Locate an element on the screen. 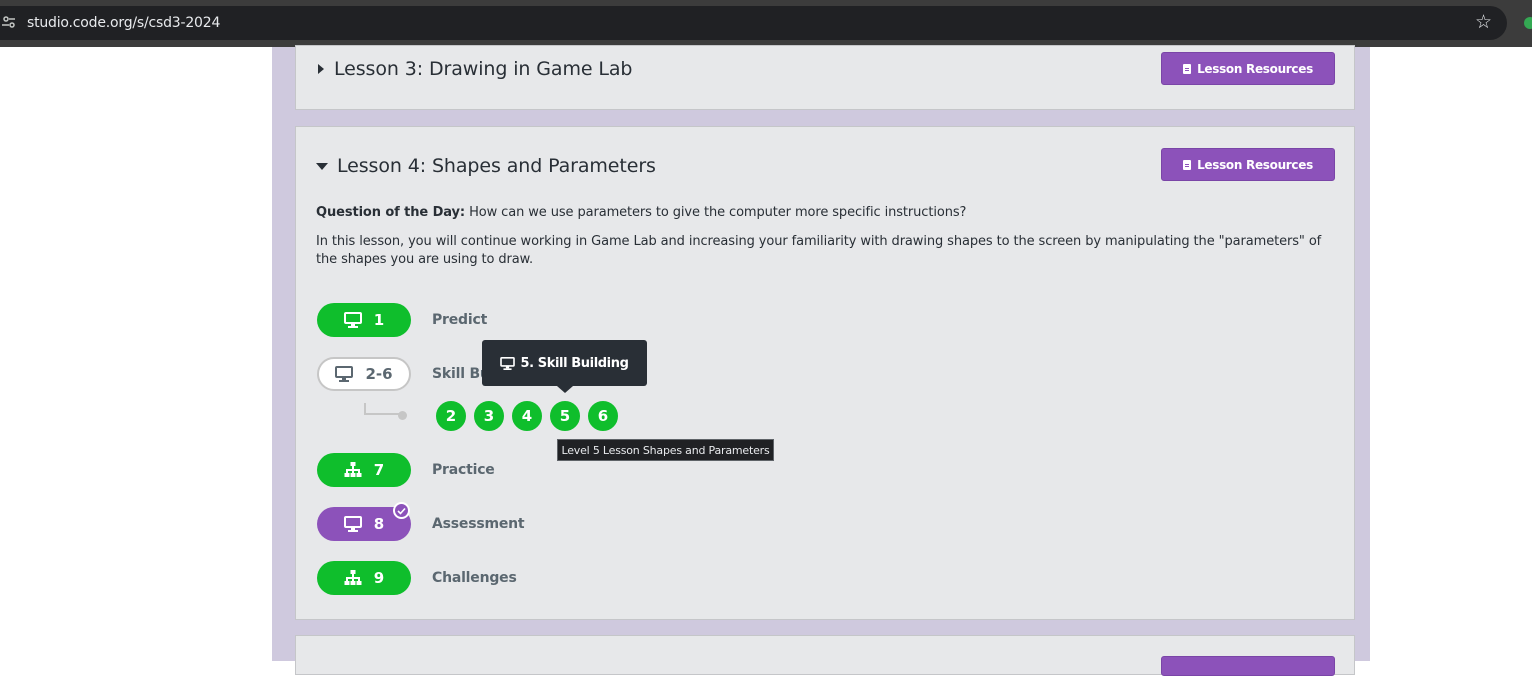 The width and height of the screenshot is (1532, 676). lesson-3-title: Lesson 3: Drawing in Game Lab is located at coordinates (483, 69).